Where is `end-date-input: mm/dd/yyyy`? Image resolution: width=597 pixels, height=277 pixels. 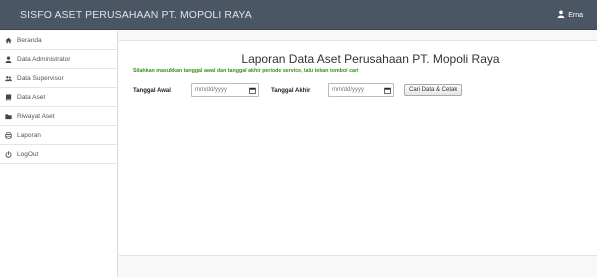 end-date-input: mm/dd/yyyy is located at coordinates (361, 90).